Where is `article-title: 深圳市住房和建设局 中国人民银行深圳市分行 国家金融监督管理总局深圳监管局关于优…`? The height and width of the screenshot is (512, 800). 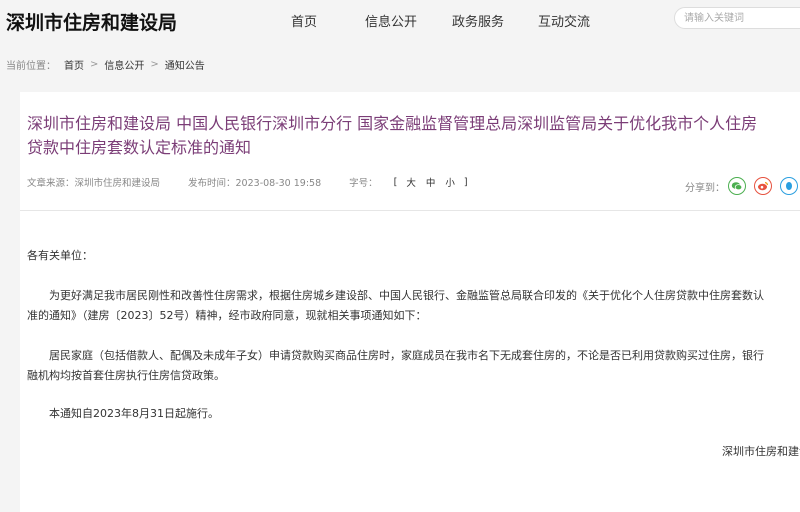
article-title: 深圳市住房和建设局 中国人民银行深圳市分行 国家金融监督管理总局深圳监管局关于优… is located at coordinates (413, 136).